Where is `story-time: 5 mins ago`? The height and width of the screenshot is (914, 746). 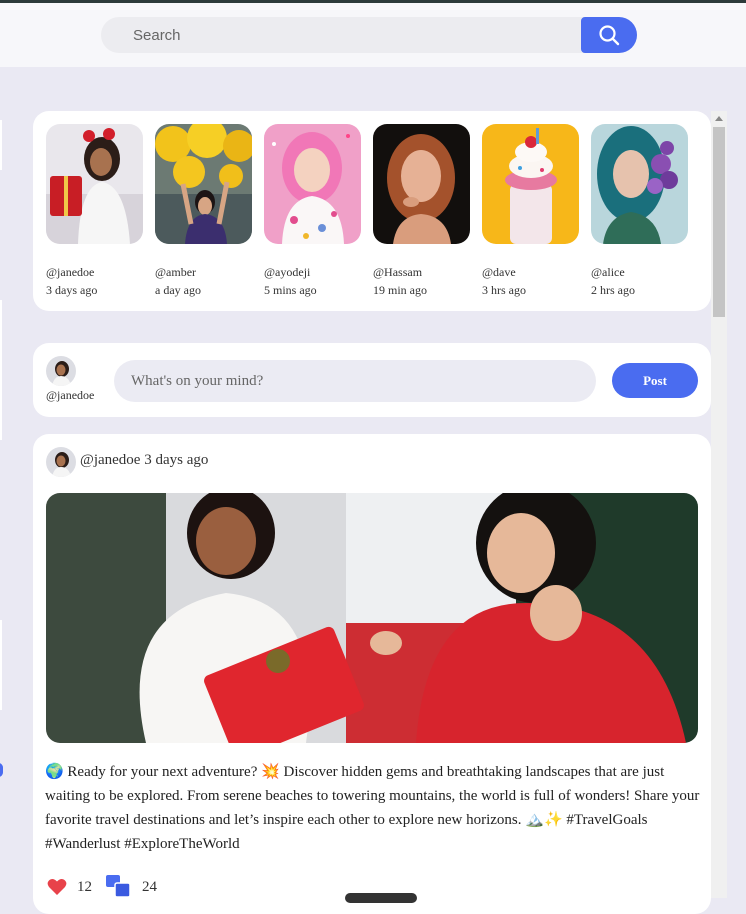 story-time: 5 mins ago is located at coordinates (290, 290).